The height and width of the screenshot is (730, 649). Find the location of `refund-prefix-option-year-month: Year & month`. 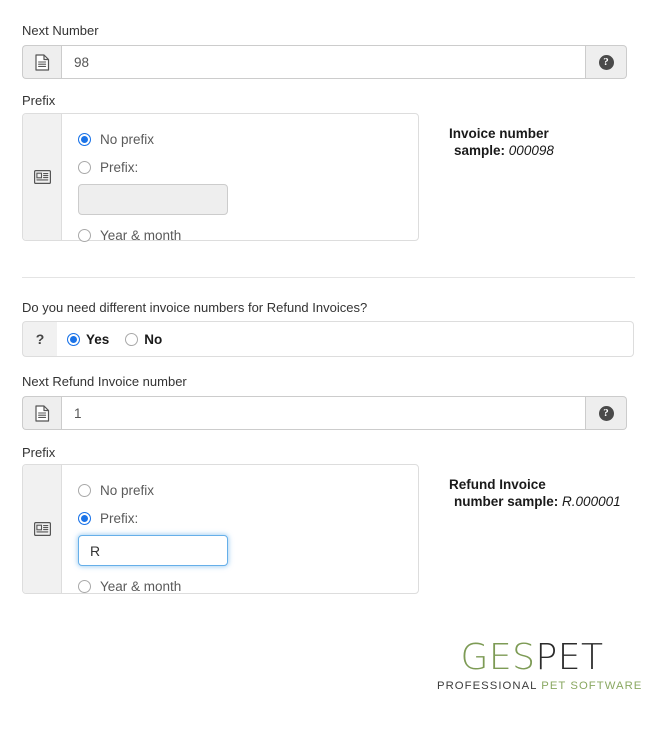

refund-prefix-option-year-month: Year & month is located at coordinates (248, 586).